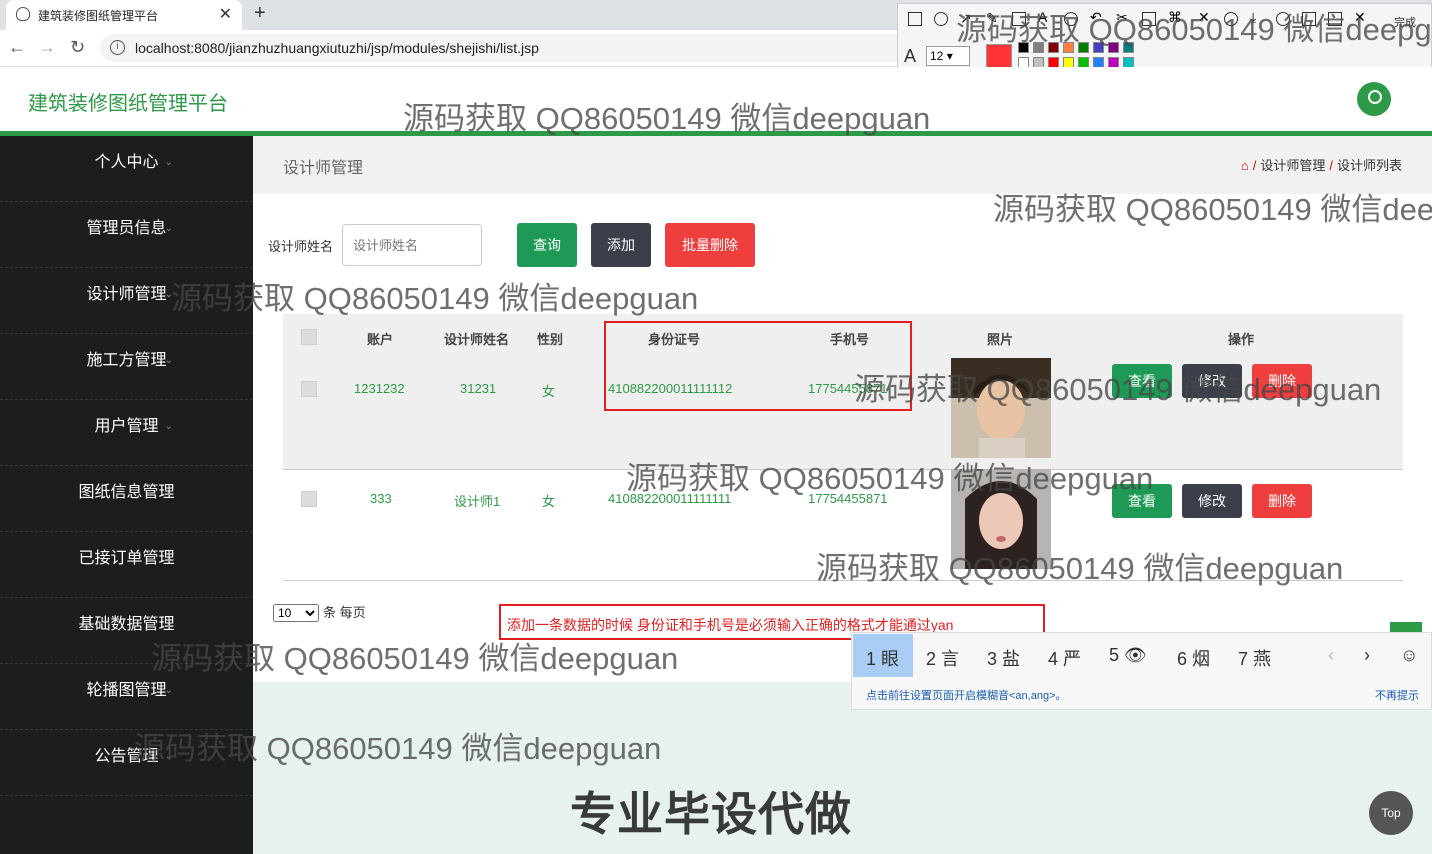 The height and width of the screenshot is (854, 1432). What do you see at coordinates (126, 492) in the screenshot?
I see `sidebar-item-label: 图纸信息管理` at bounding box center [126, 492].